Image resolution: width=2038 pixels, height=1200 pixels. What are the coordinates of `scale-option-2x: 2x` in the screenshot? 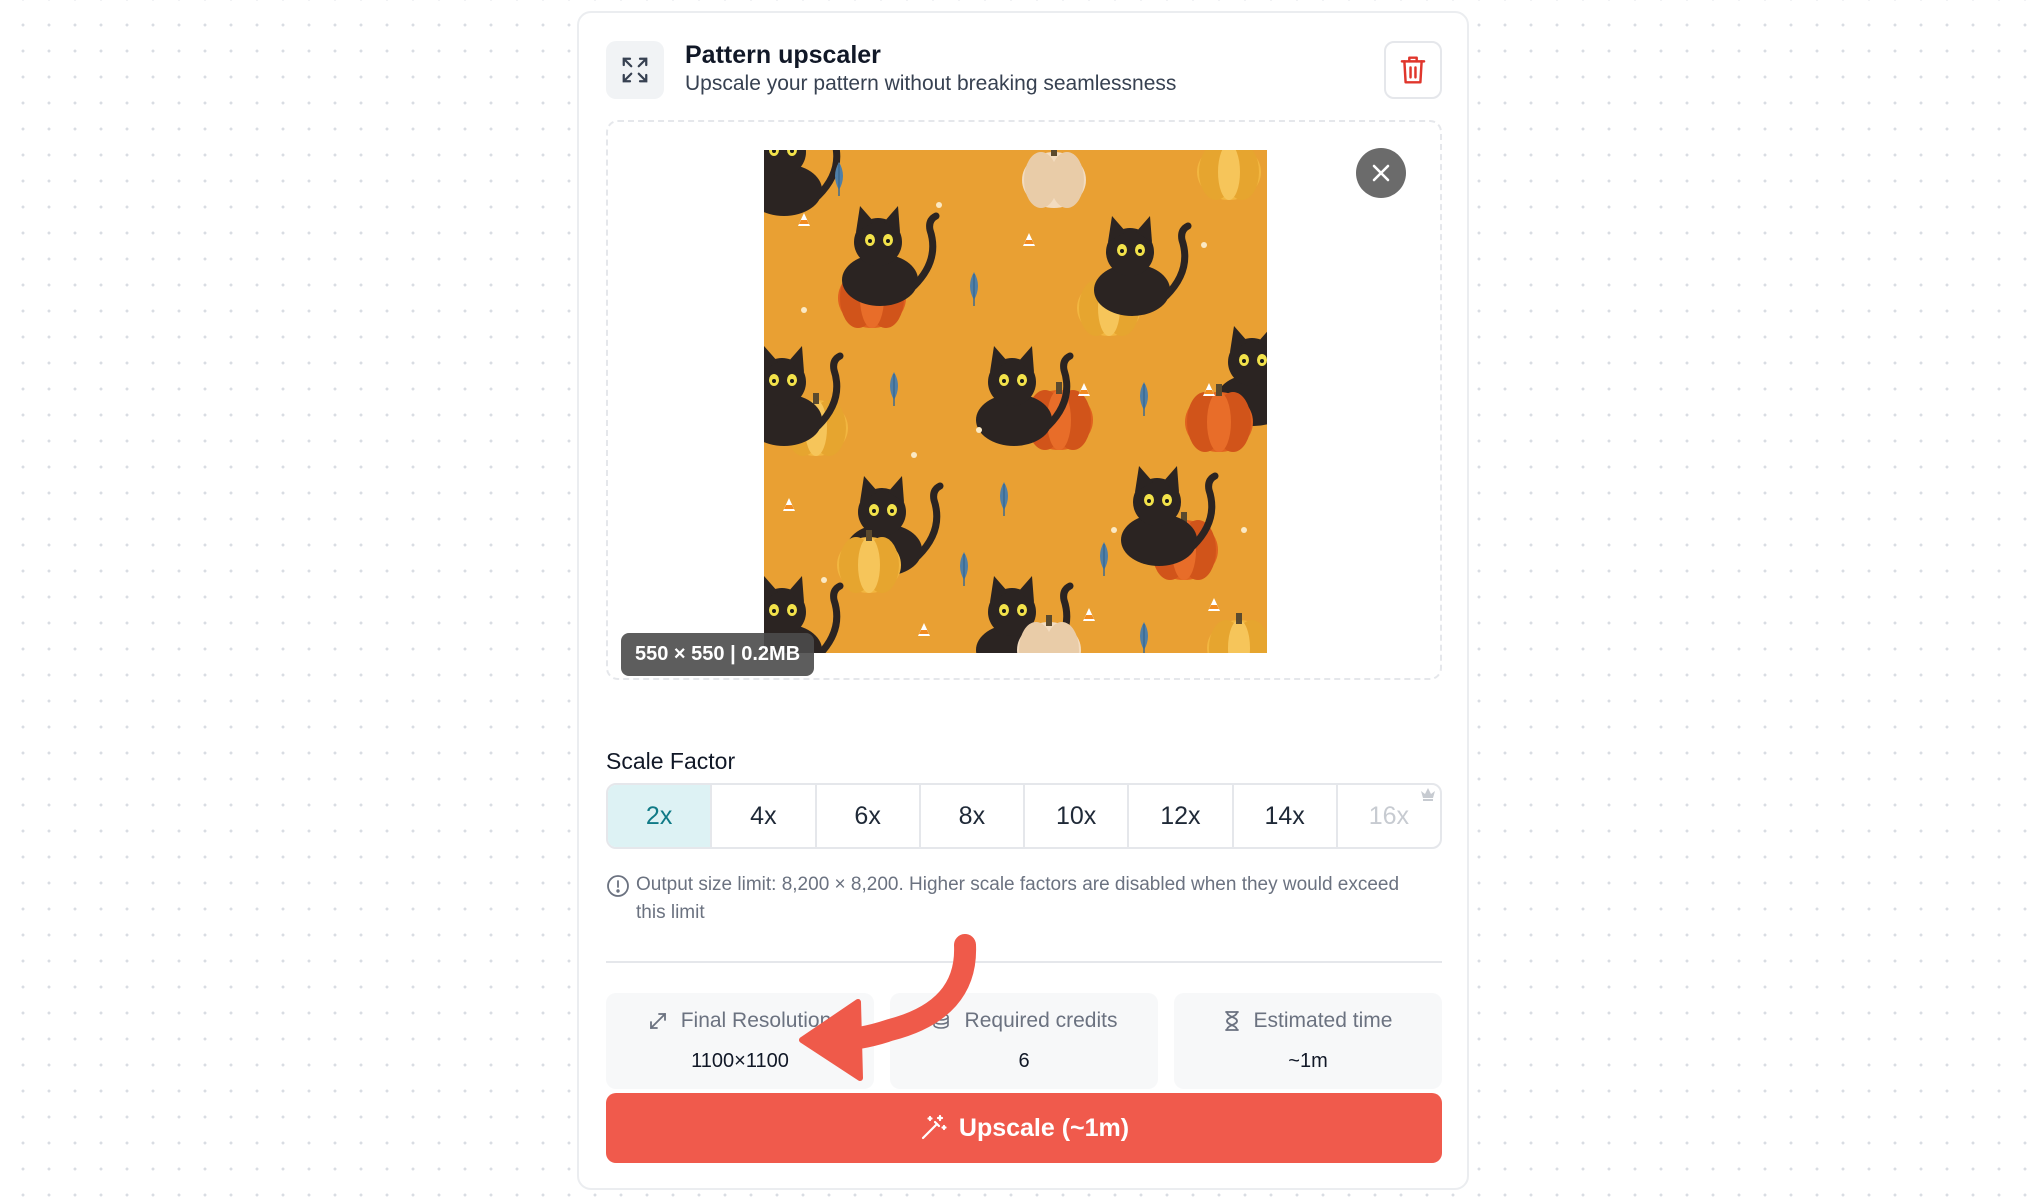 It's located at (660, 816).